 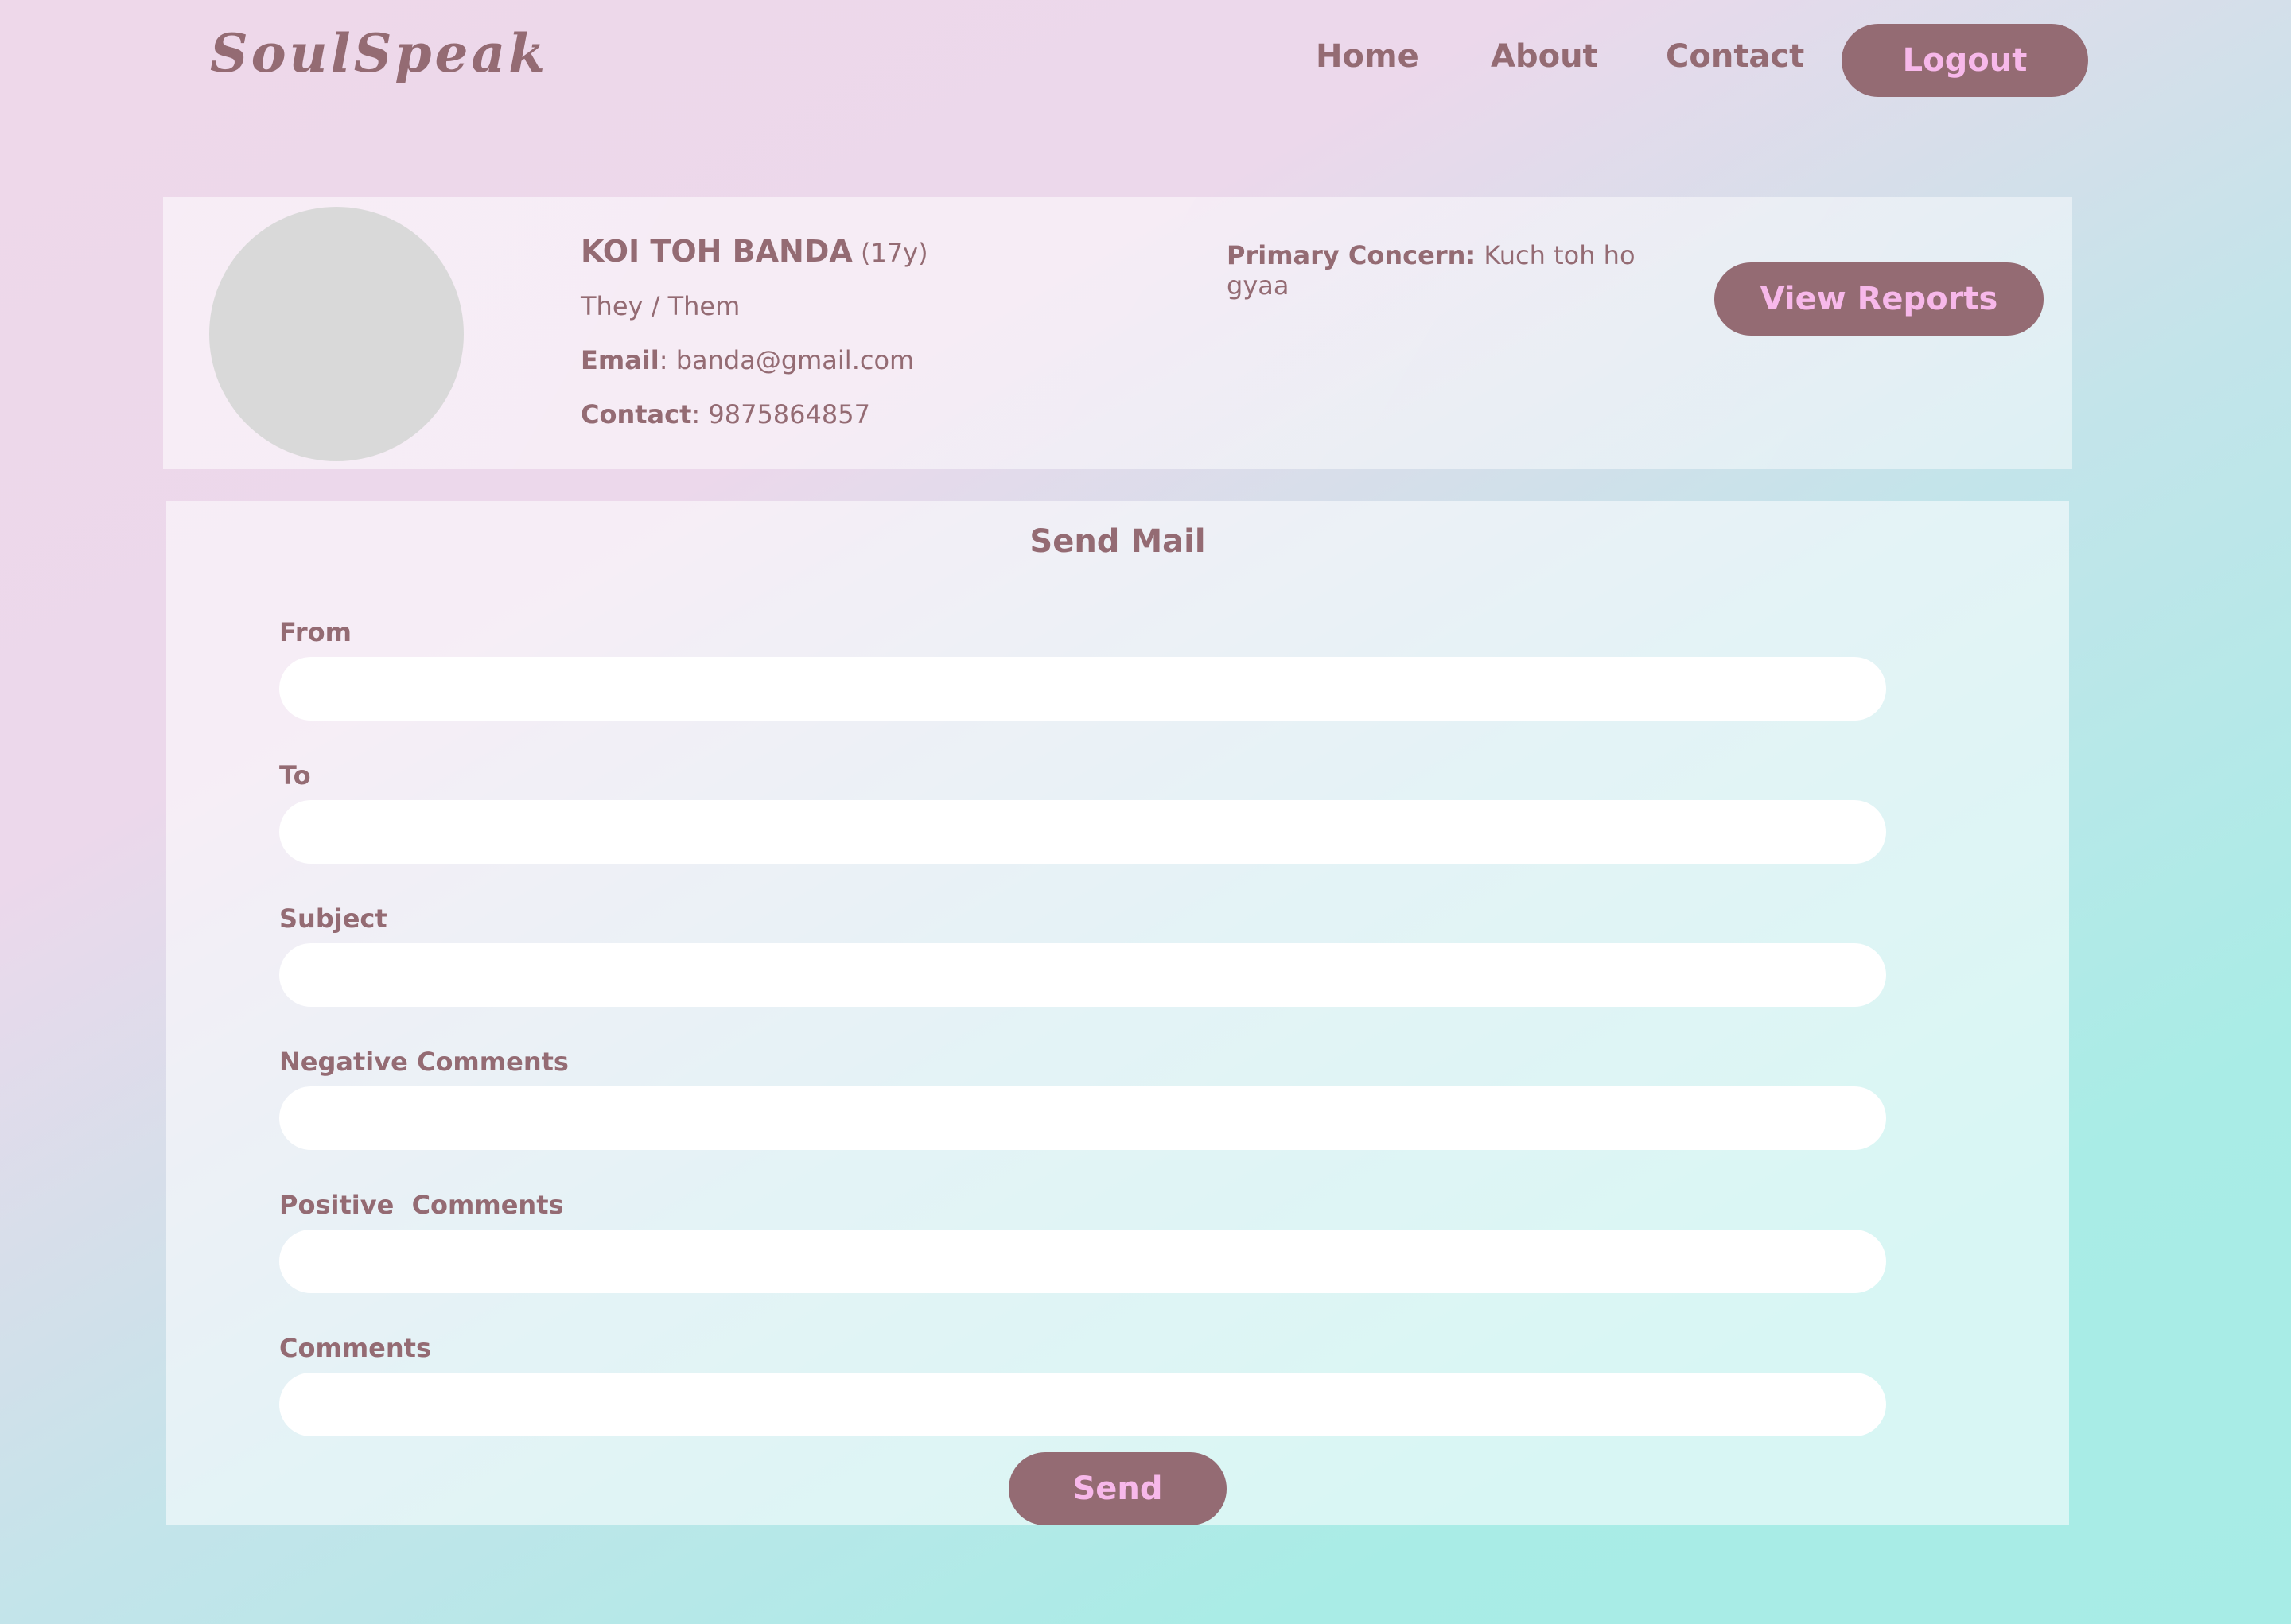 I want to click on profile-email-line: Email: banda@gmail.com, so click(x=748, y=360).